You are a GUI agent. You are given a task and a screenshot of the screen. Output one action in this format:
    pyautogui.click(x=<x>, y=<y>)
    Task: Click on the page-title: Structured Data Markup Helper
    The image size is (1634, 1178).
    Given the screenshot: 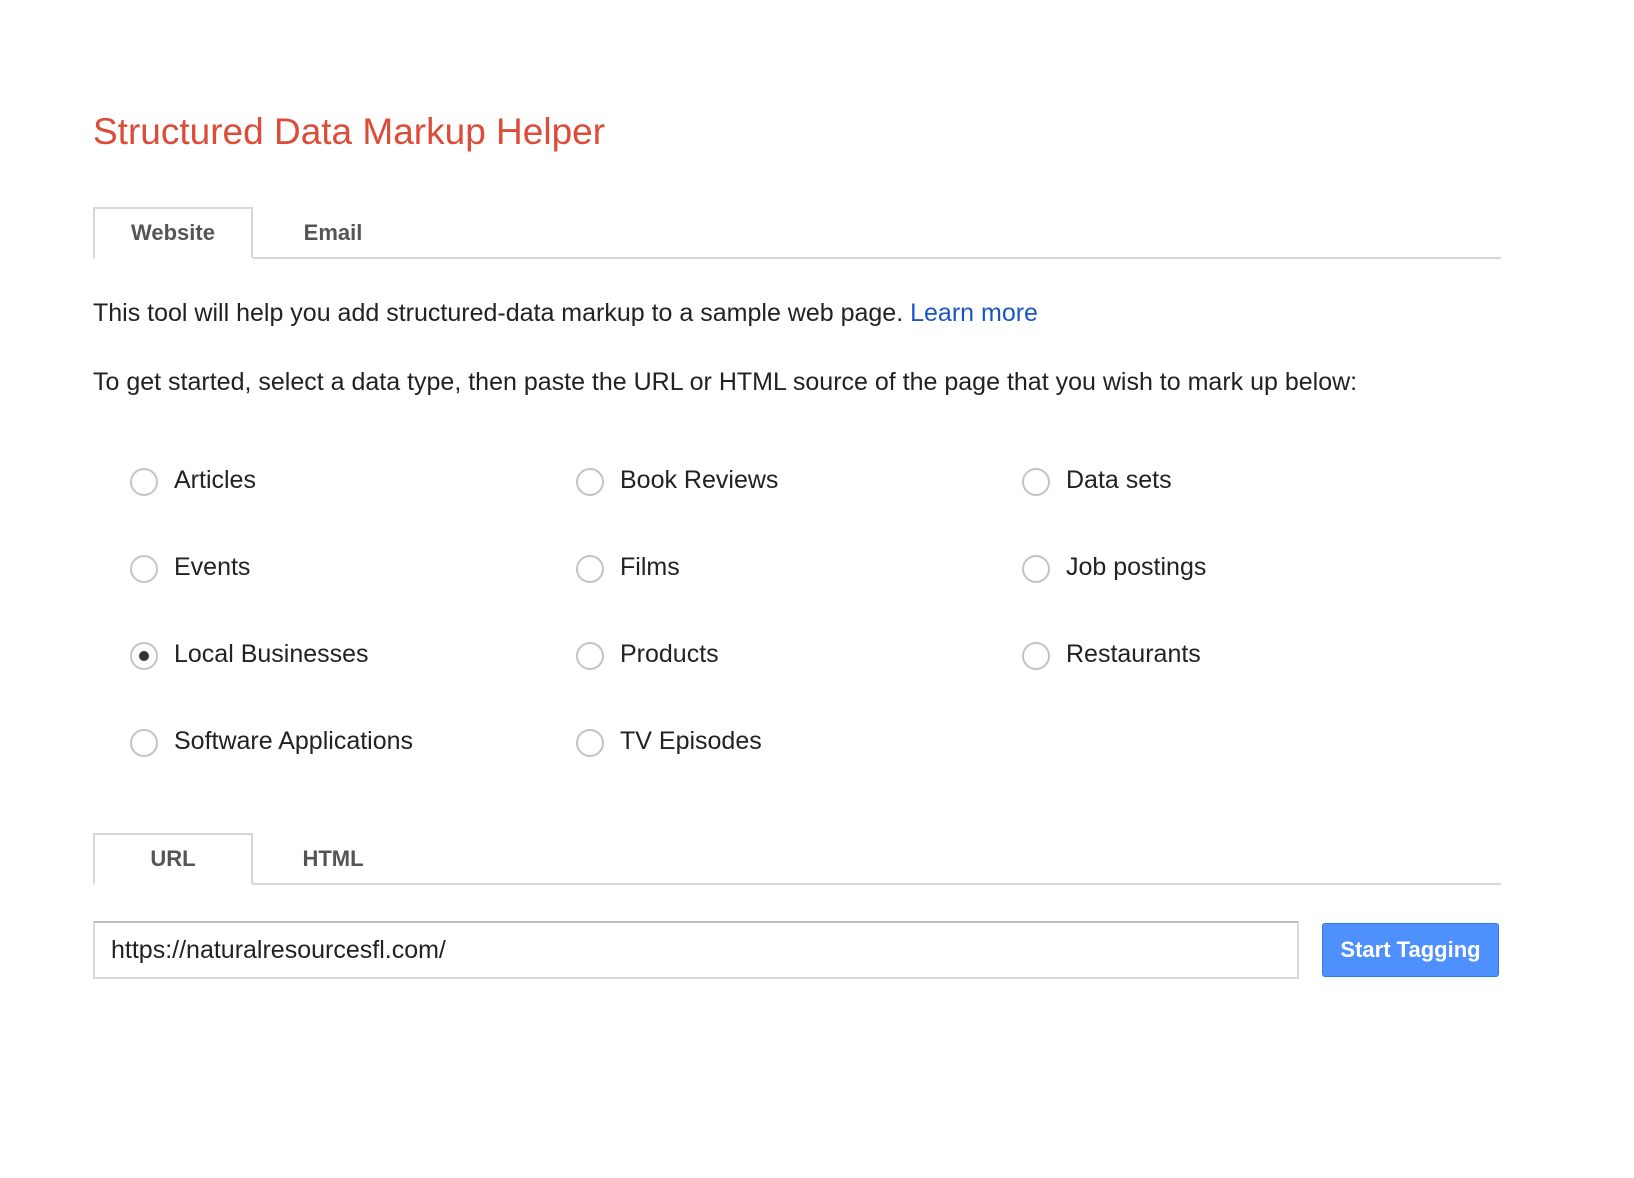 What is the action you would take?
    pyautogui.click(x=349, y=131)
    